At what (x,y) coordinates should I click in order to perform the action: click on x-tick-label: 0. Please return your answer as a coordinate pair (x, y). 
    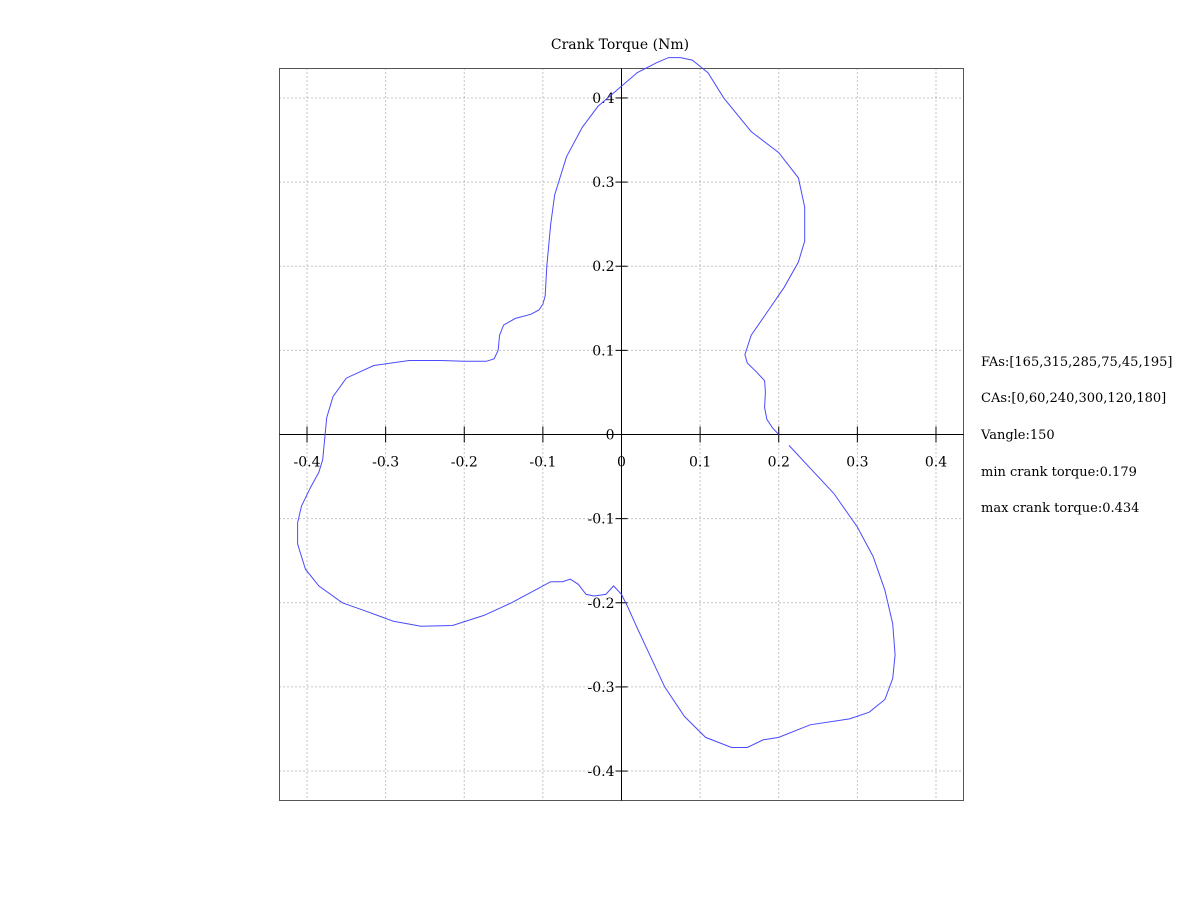
    Looking at the image, I should click on (621, 463).